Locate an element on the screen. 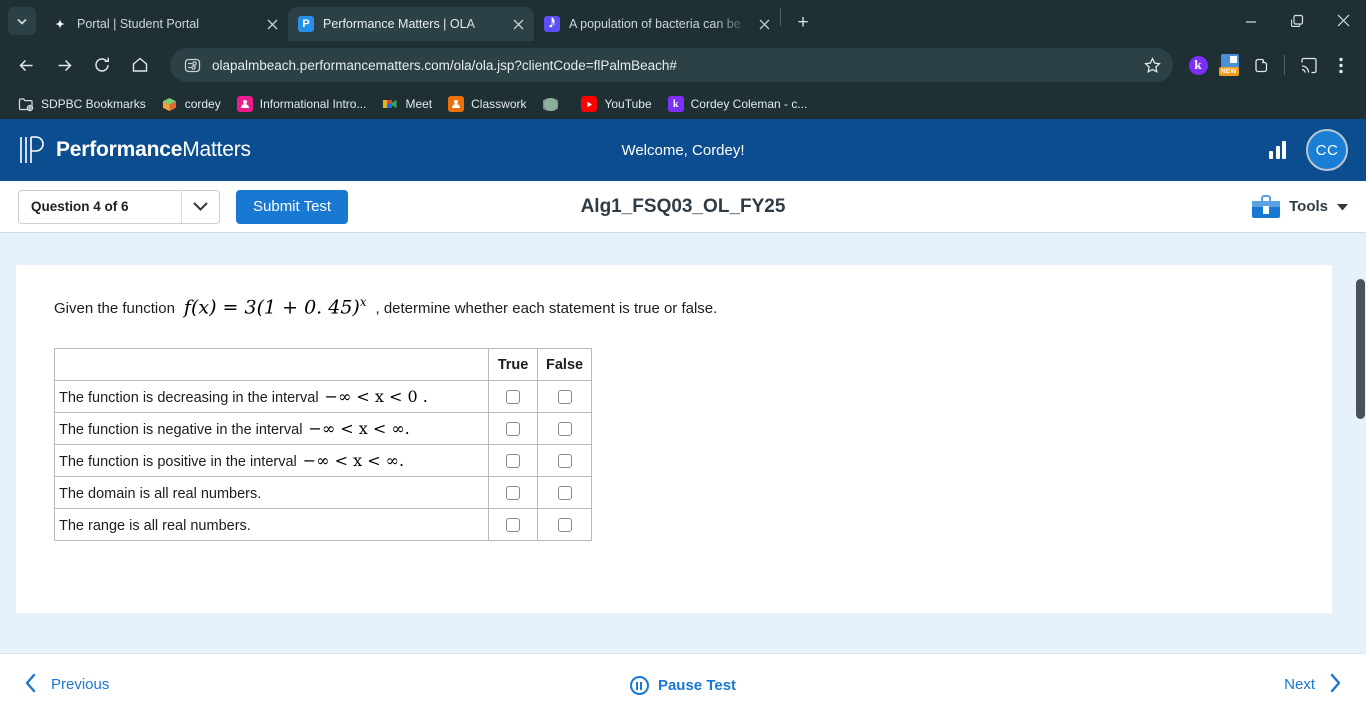 The image size is (1366, 717). chevron-left-icon is located at coordinates (30, 685).